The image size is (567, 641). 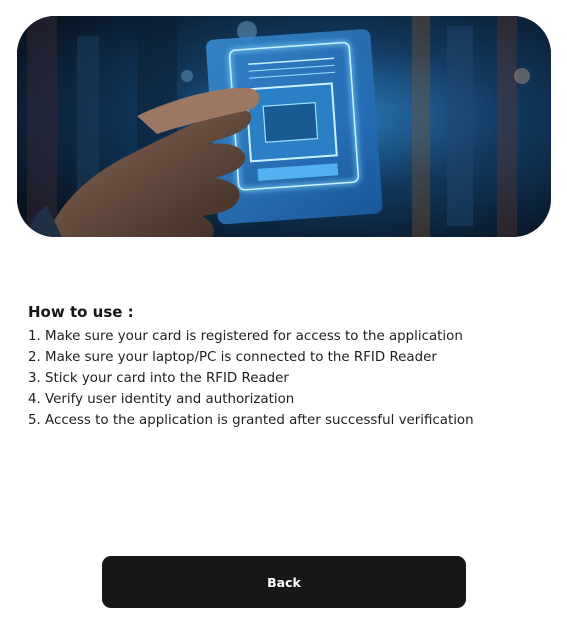 What do you see at coordinates (81, 312) in the screenshot?
I see `instructions-heading: How to use :` at bounding box center [81, 312].